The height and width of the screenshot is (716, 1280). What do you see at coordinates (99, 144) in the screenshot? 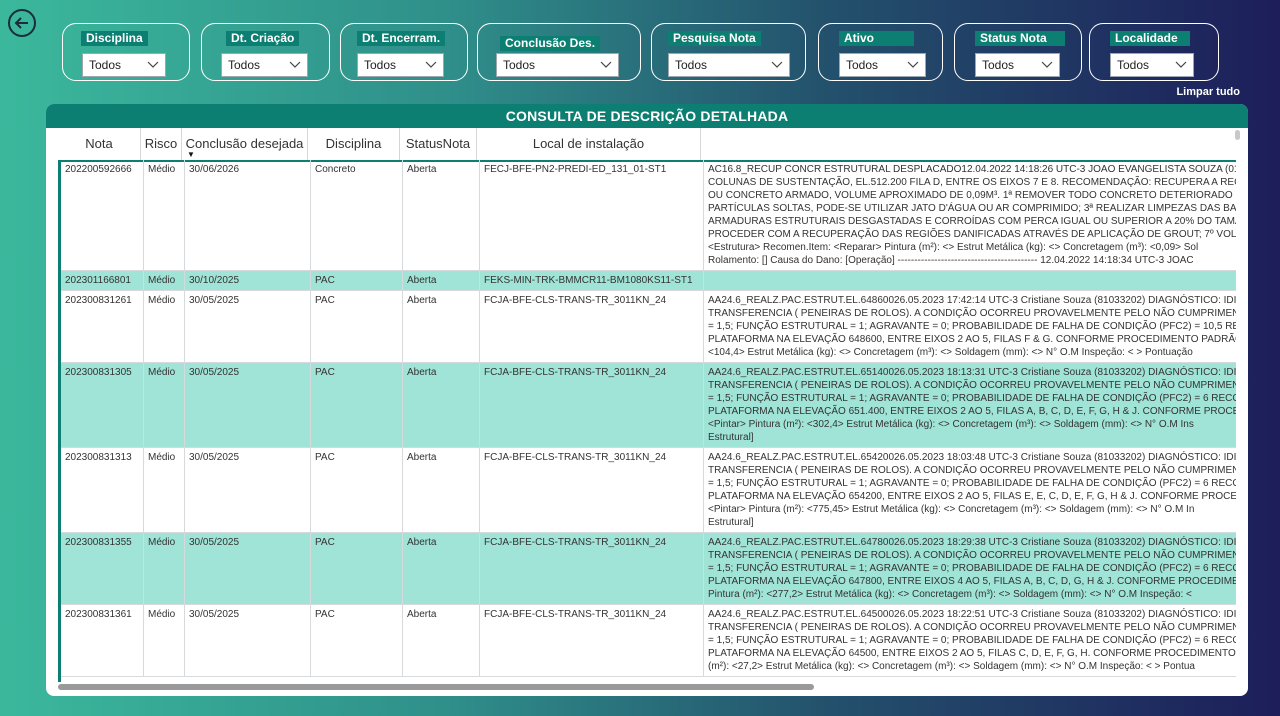
I see `column-header-nota: Nota` at bounding box center [99, 144].